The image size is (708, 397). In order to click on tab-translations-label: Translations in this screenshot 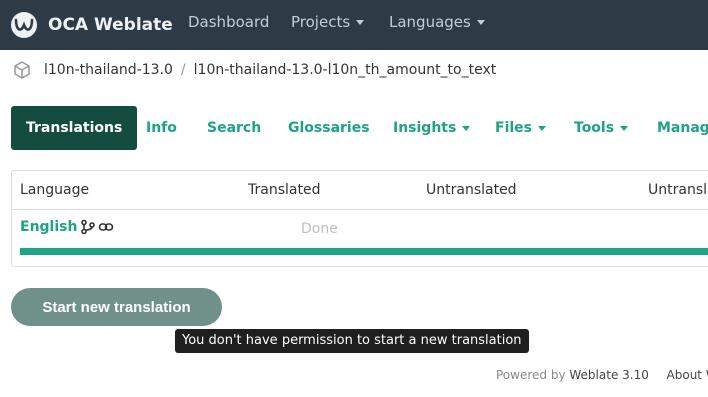, I will do `click(74, 128)`.